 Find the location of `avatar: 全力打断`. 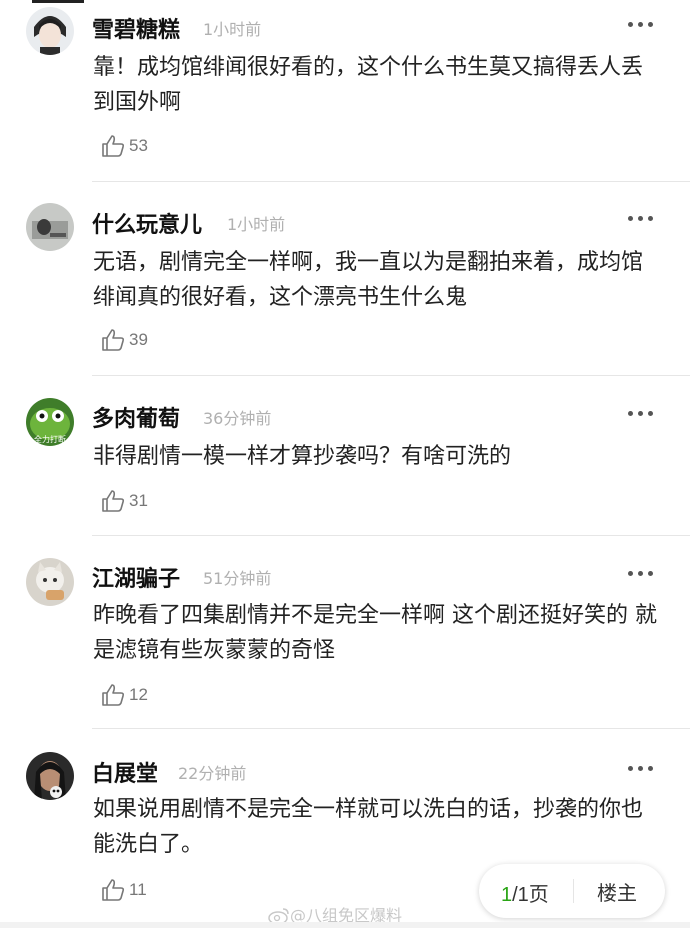

avatar: 全力打断 is located at coordinates (50, 422).